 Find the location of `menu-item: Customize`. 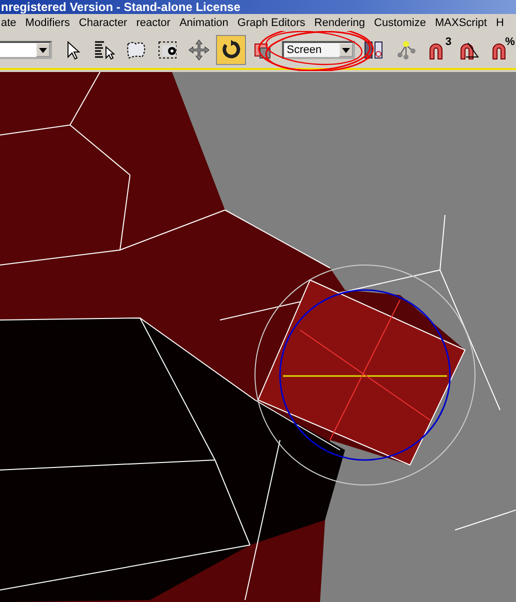

menu-item: Customize is located at coordinates (400, 23).